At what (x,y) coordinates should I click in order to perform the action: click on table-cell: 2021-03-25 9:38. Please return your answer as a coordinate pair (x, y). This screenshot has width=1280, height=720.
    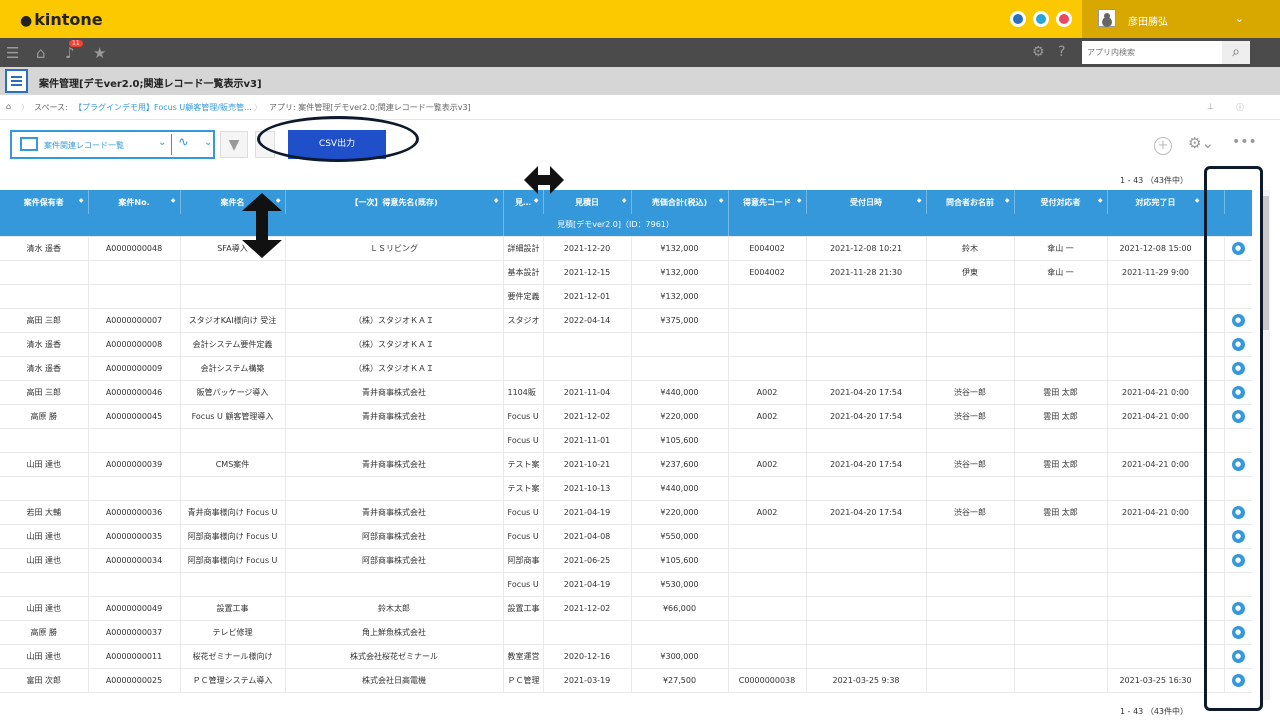
    Looking at the image, I should click on (866, 680).